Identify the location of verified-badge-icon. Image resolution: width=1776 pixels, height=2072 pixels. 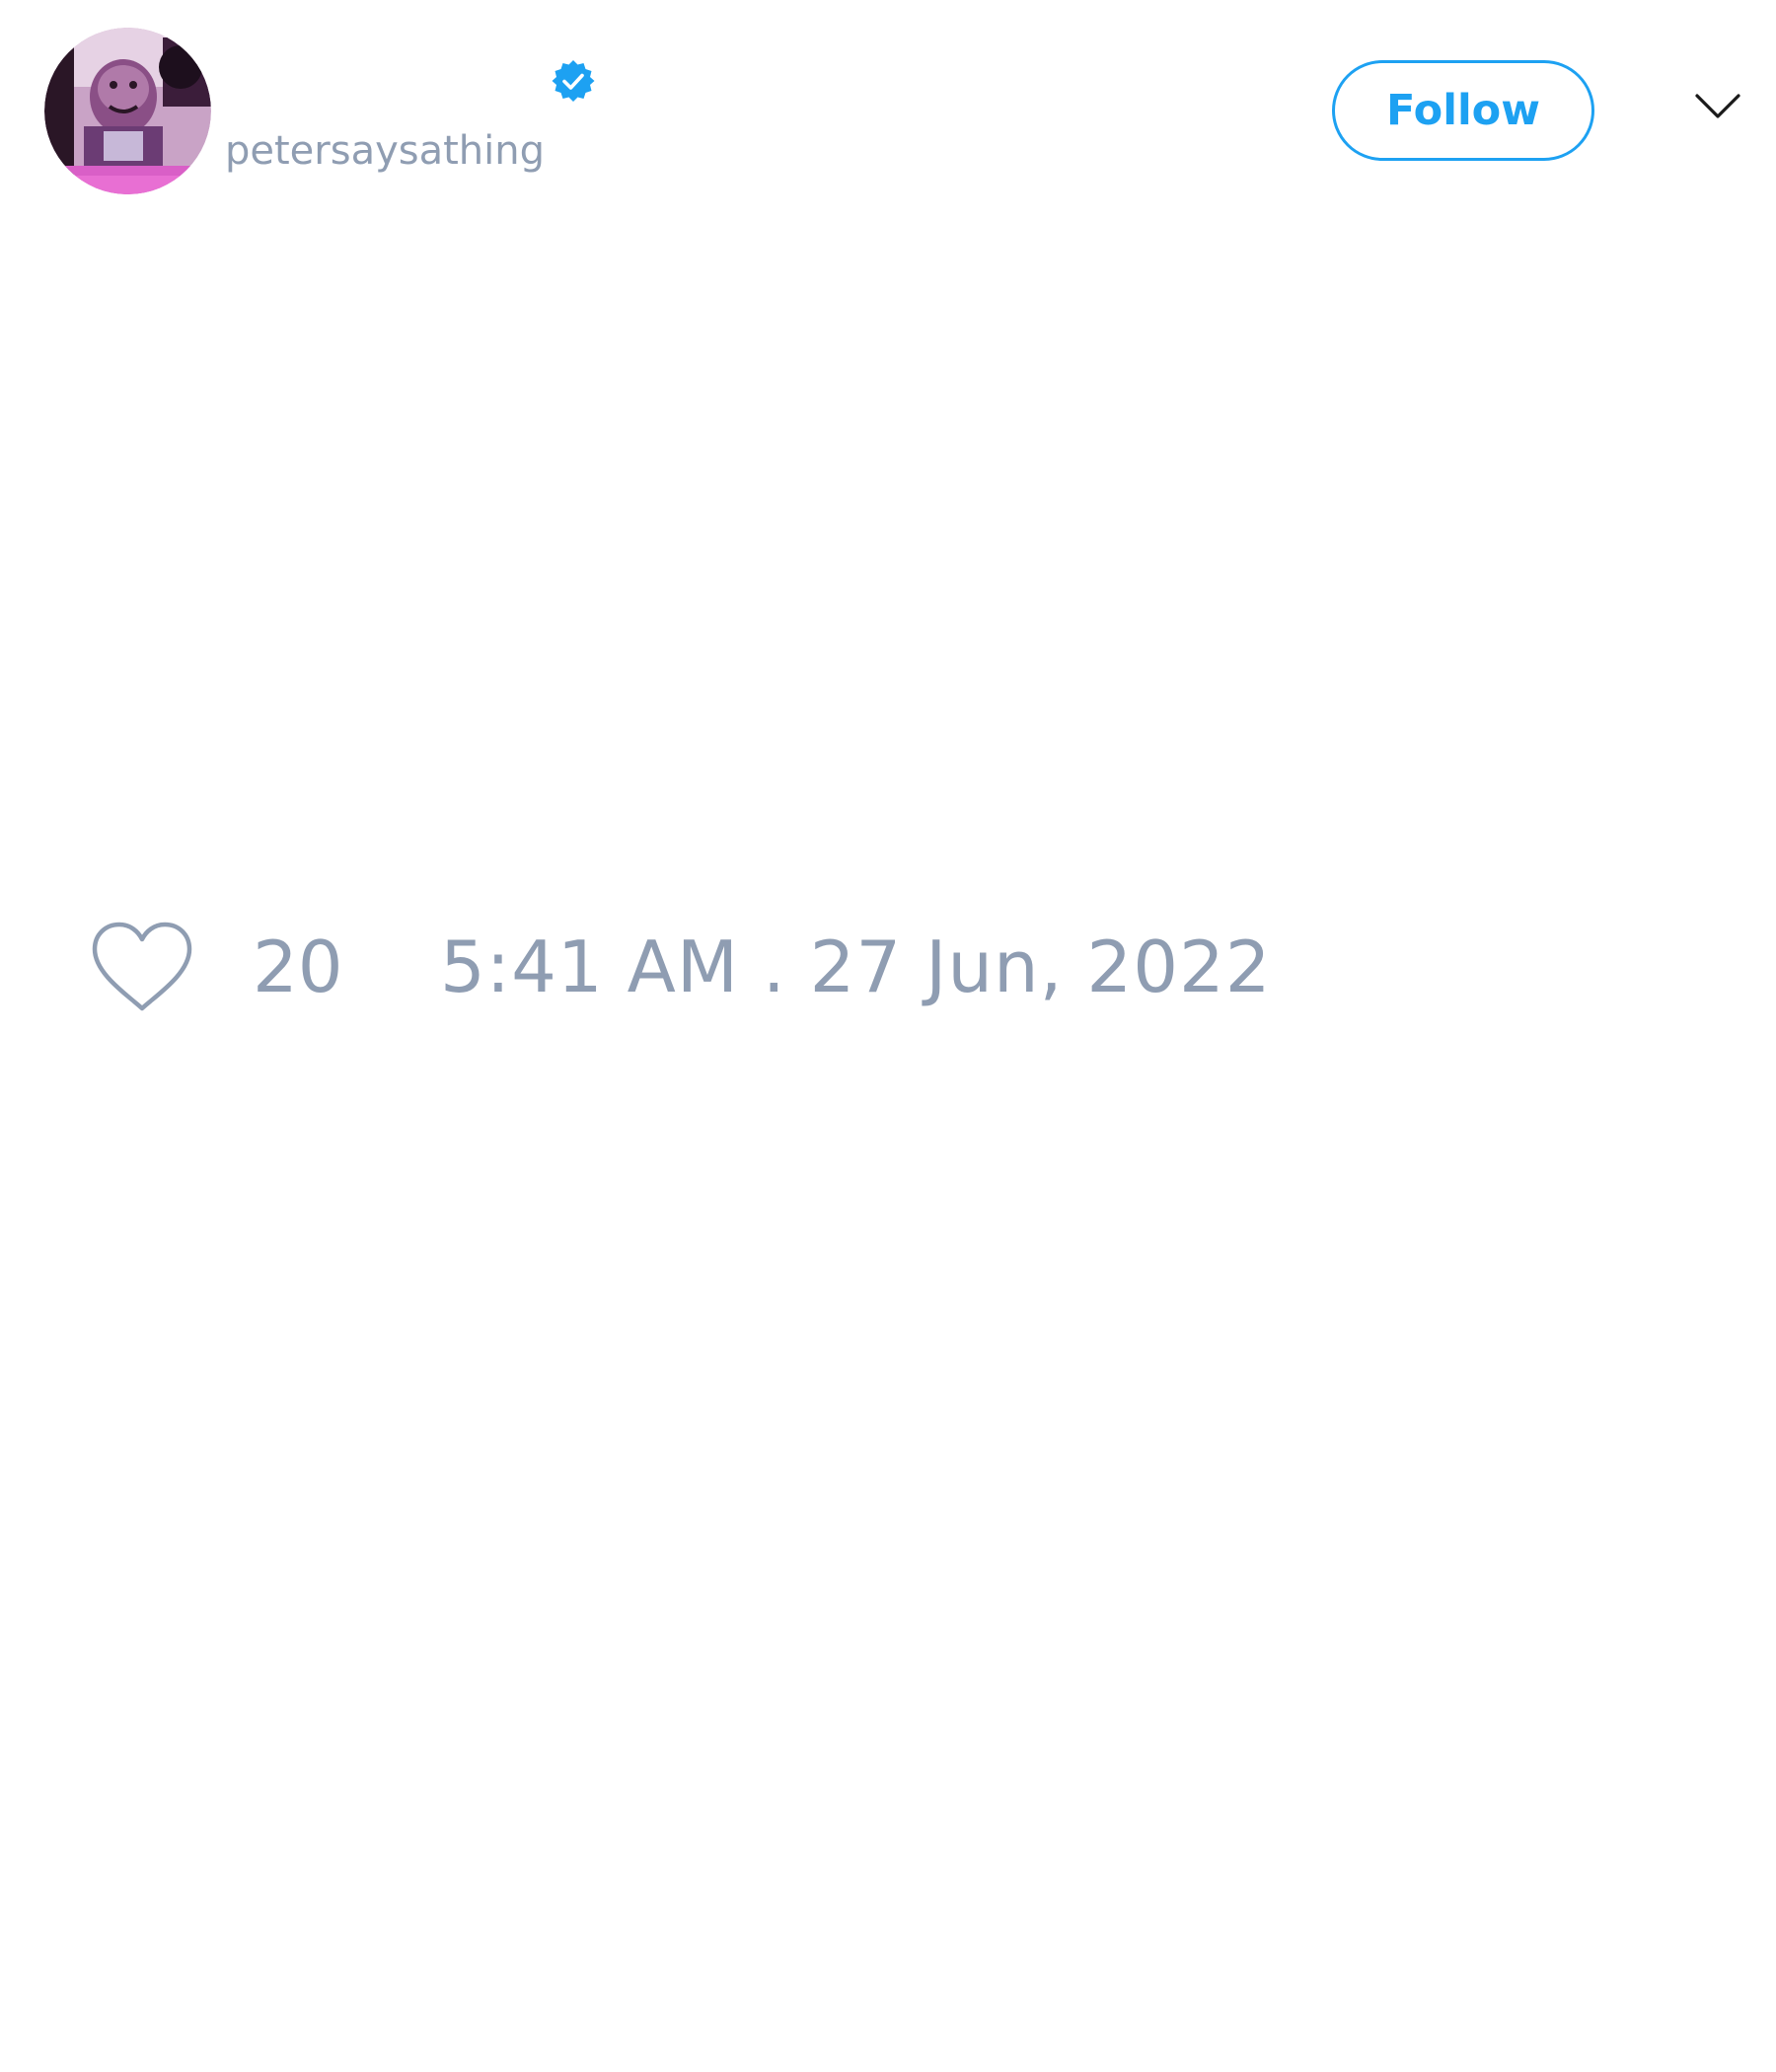
(573, 81).